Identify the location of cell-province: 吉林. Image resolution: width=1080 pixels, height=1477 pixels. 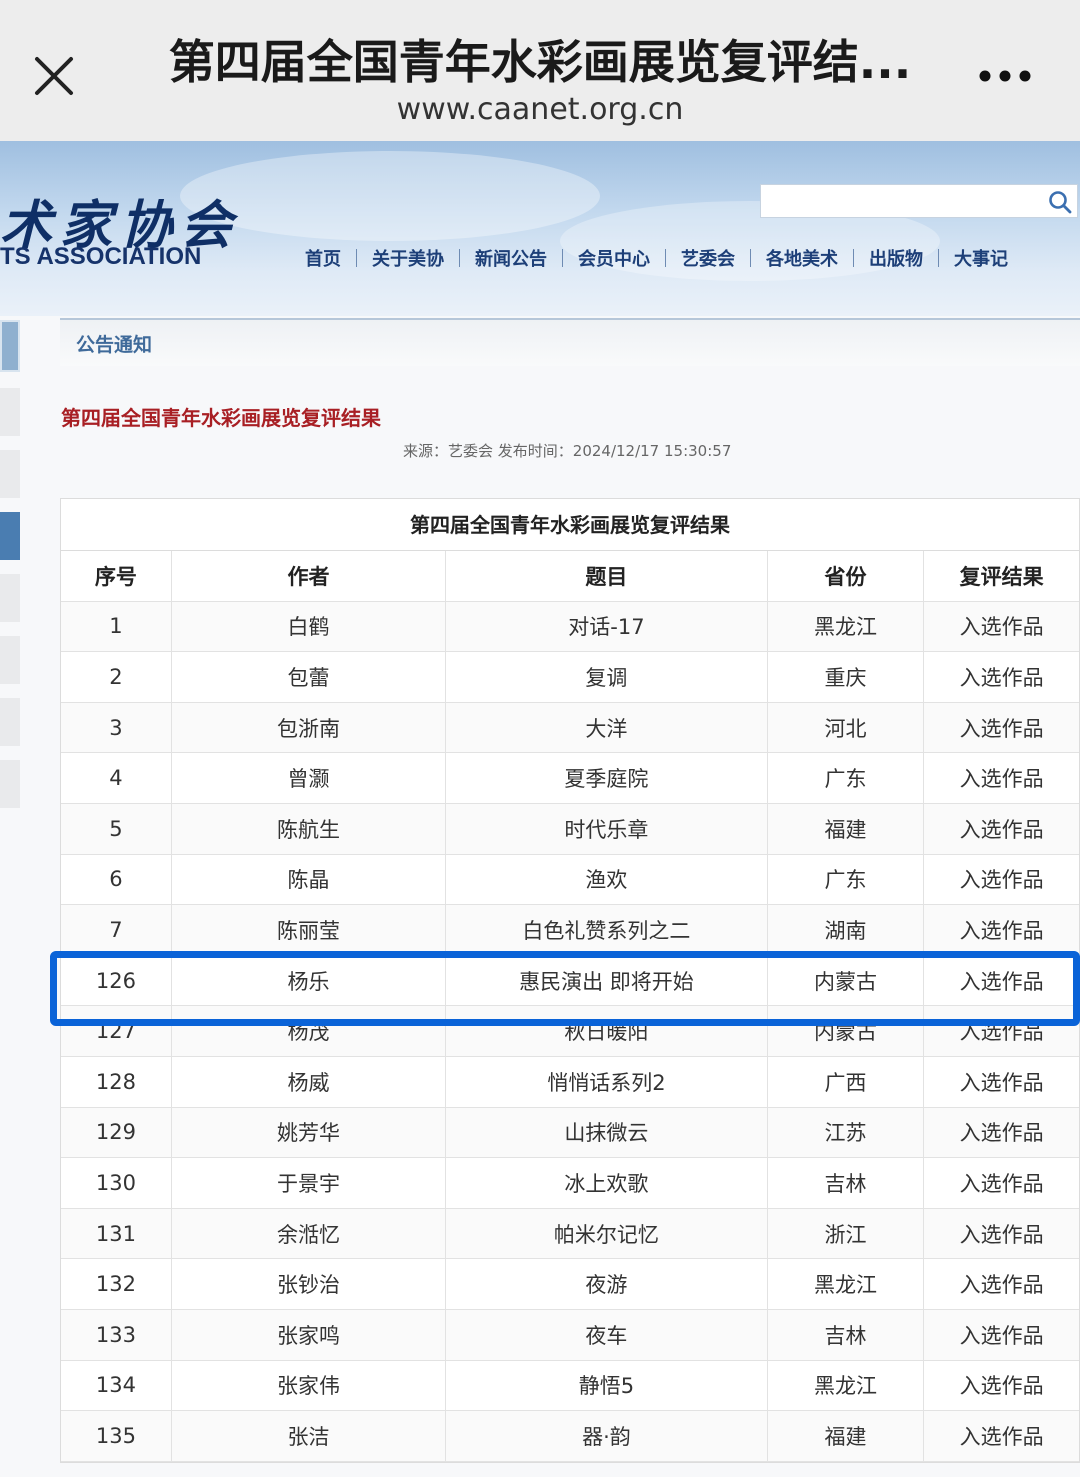
(846, 1183).